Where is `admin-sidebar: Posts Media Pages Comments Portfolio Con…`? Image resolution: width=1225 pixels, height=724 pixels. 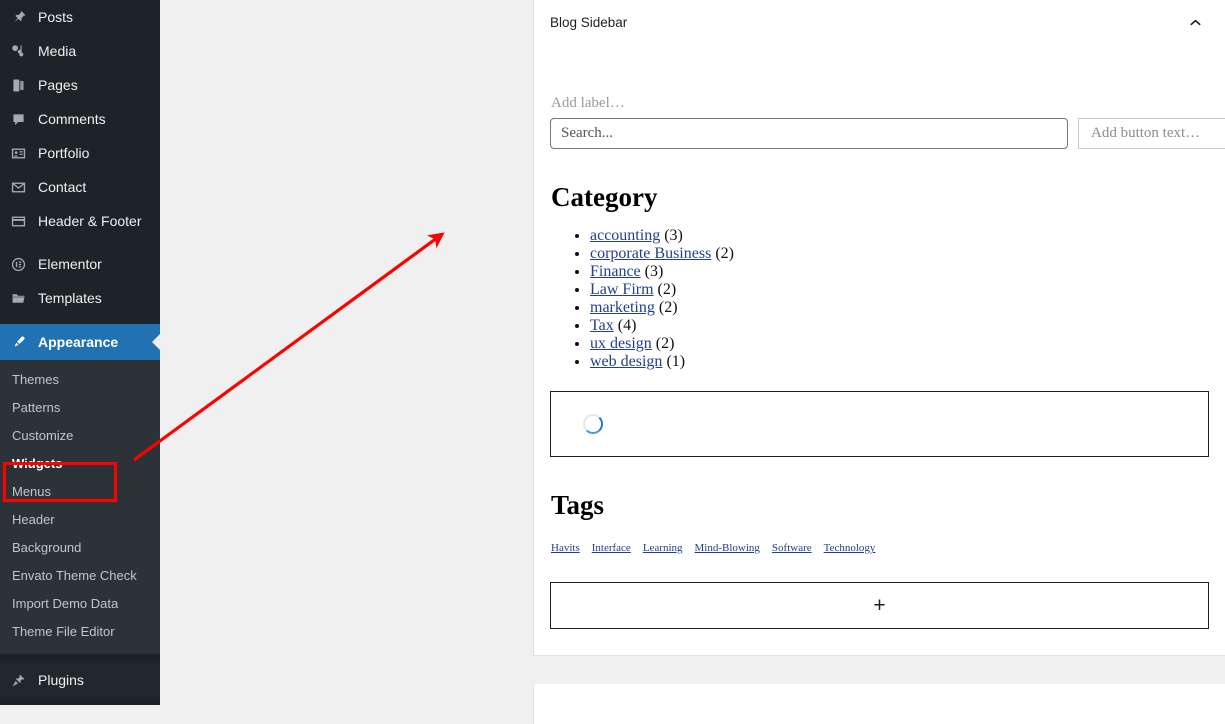
admin-sidebar: Posts Media Pages Comments Portfolio Con… is located at coordinates (80, 352).